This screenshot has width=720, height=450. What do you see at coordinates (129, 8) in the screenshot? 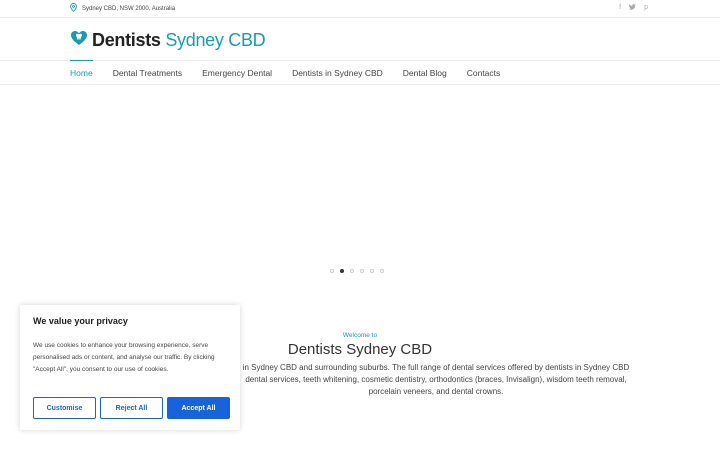
I see `location-text: Sydney CBD, NSW 2000, Australia` at bounding box center [129, 8].